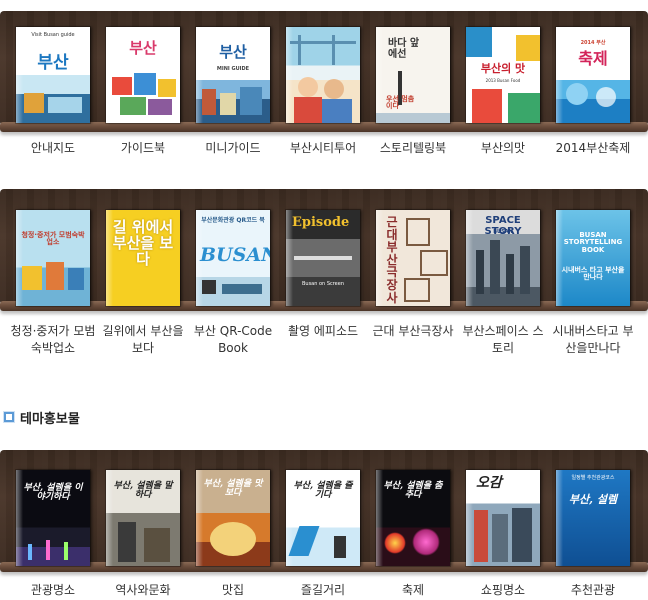 The width and height of the screenshot is (648, 600). I want to click on book-caption-busan-taste: 부산의맛, so click(503, 148).